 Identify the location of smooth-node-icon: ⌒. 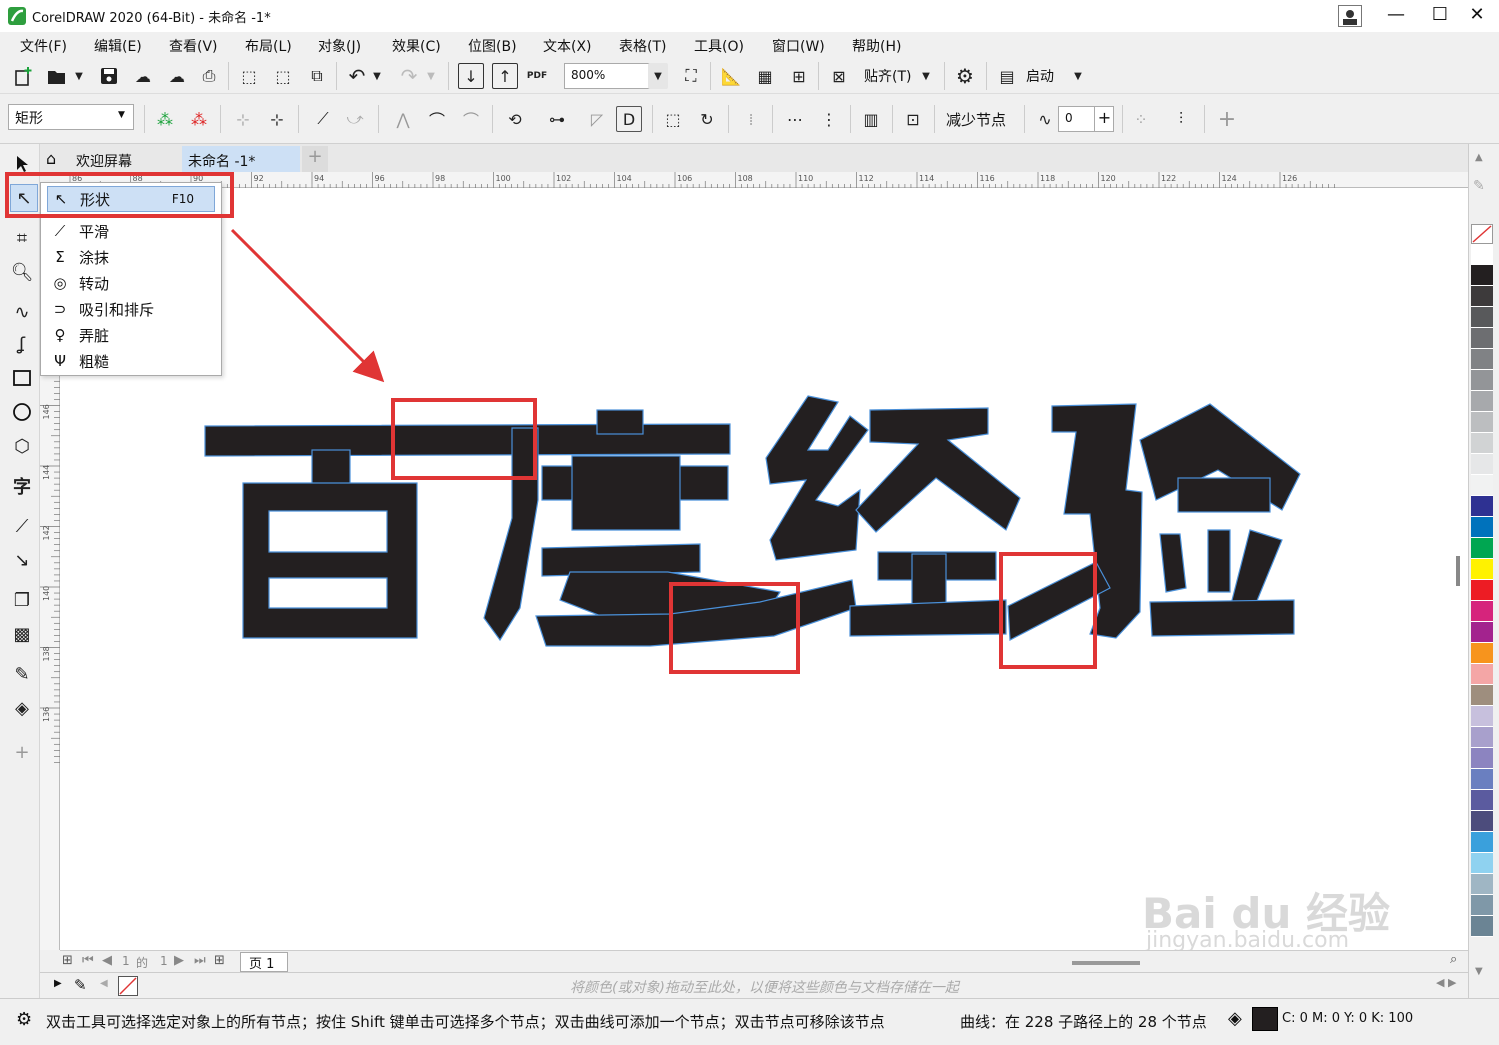
(437, 119).